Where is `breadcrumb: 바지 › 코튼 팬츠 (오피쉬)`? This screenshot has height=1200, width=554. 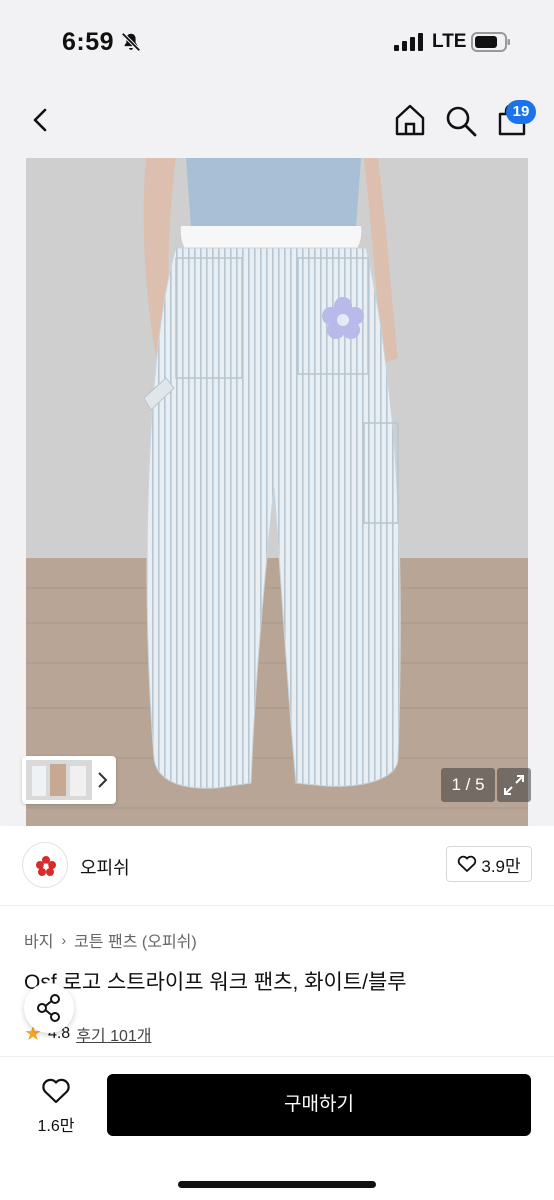
breadcrumb: 바지 › 코튼 팬츠 (오피쉬) is located at coordinates (110, 940).